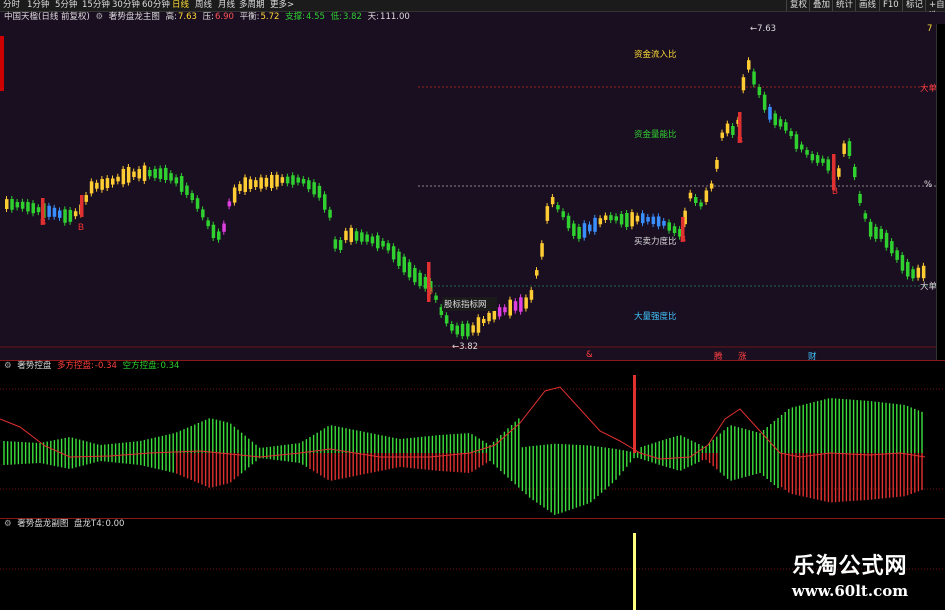 The image size is (945, 610). I want to click on support-value: 4.55, so click(315, 17).